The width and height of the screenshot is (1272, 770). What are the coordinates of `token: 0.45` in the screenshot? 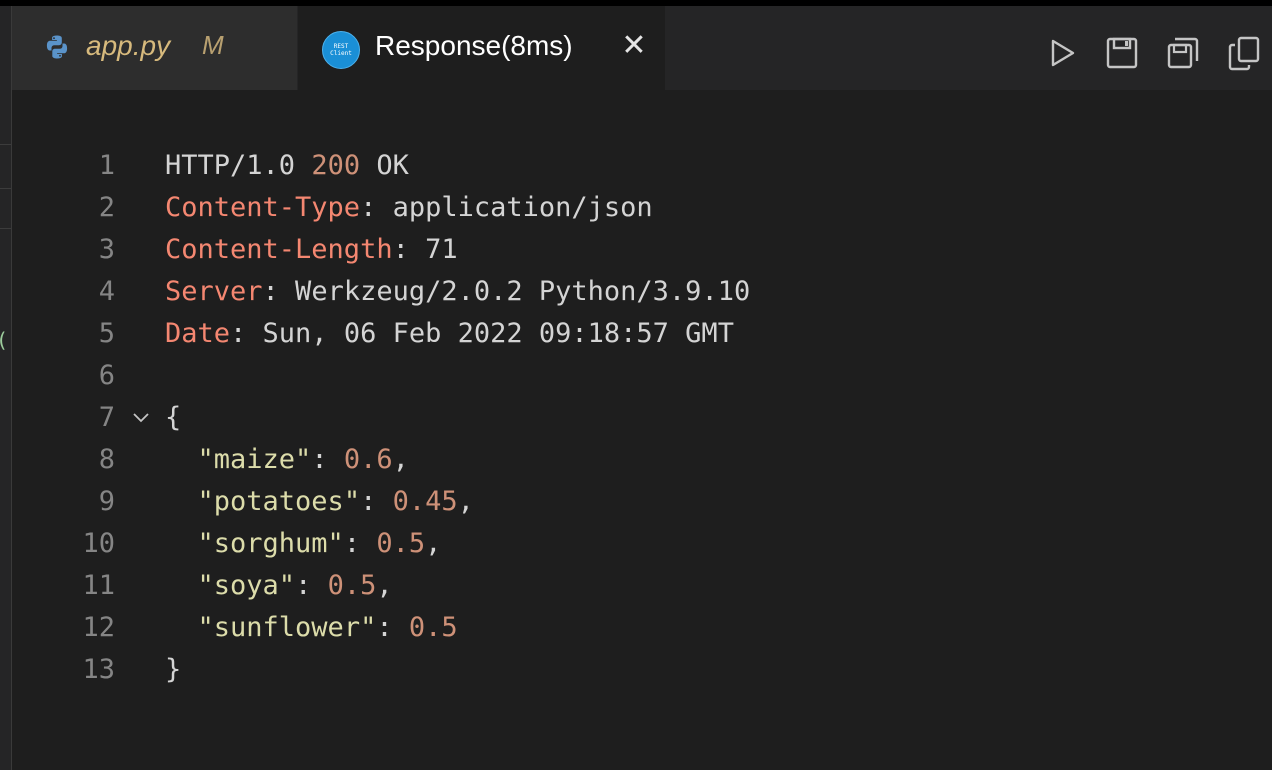 It's located at (425, 501).